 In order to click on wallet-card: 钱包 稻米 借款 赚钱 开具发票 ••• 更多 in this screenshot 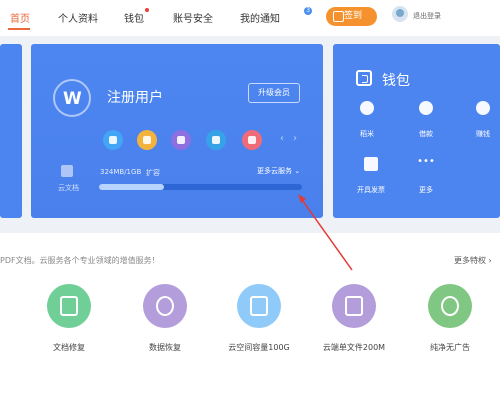, I will do `click(416, 131)`.